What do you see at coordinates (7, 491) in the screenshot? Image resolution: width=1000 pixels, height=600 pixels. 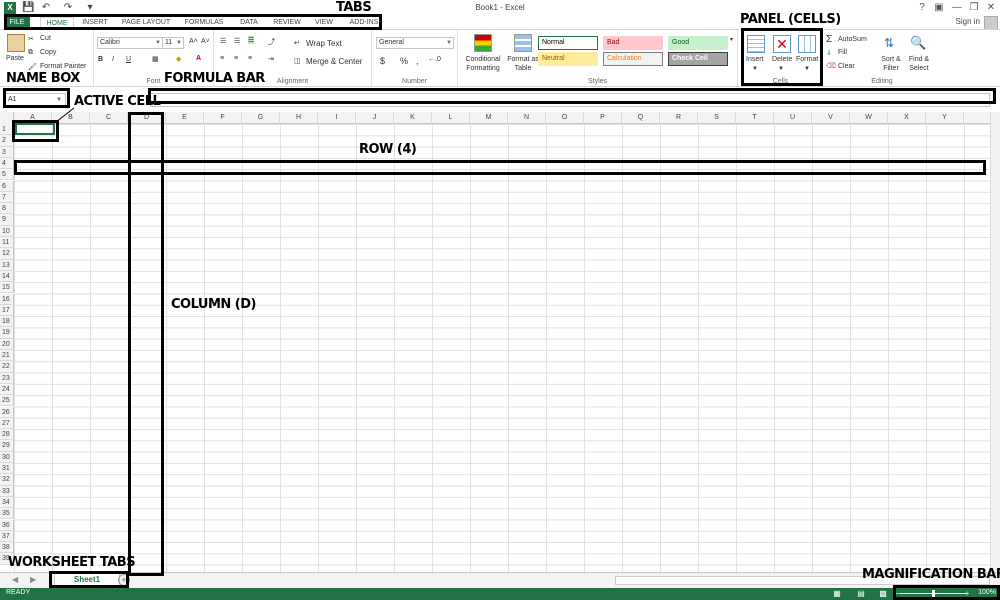 I see `row-header: 33` at bounding box center [7, 491].